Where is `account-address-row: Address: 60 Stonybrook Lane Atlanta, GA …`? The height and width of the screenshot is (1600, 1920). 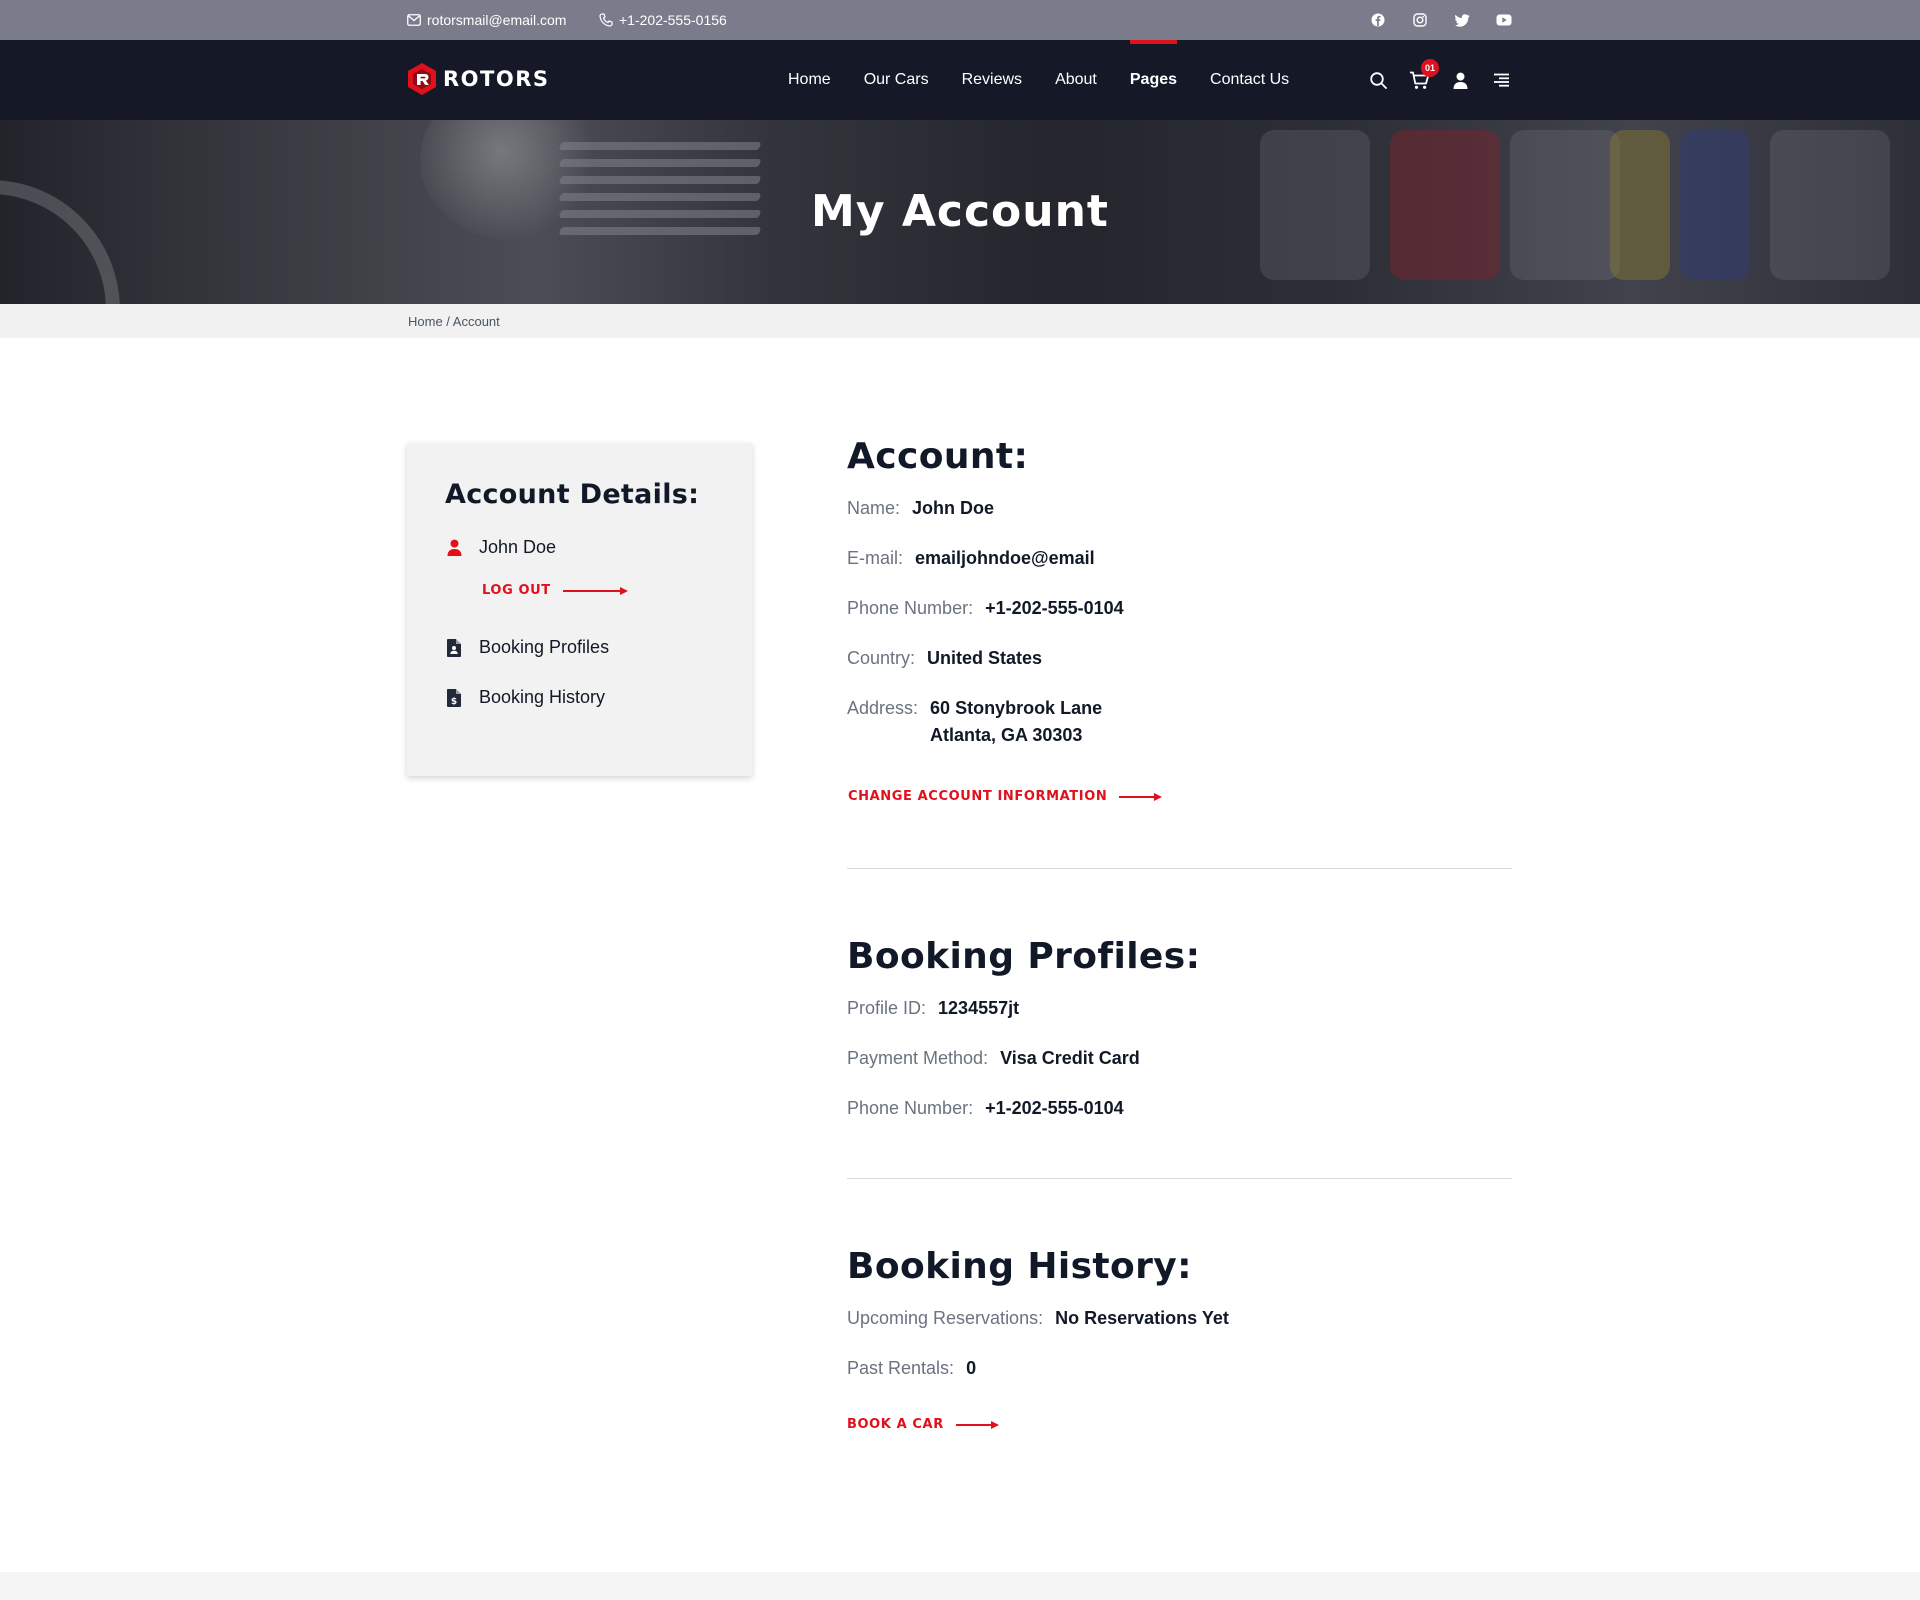 account-address-row: Address: 60 Stonybrook Lane Atlanta, GA … is located at coordinates (974, 722).